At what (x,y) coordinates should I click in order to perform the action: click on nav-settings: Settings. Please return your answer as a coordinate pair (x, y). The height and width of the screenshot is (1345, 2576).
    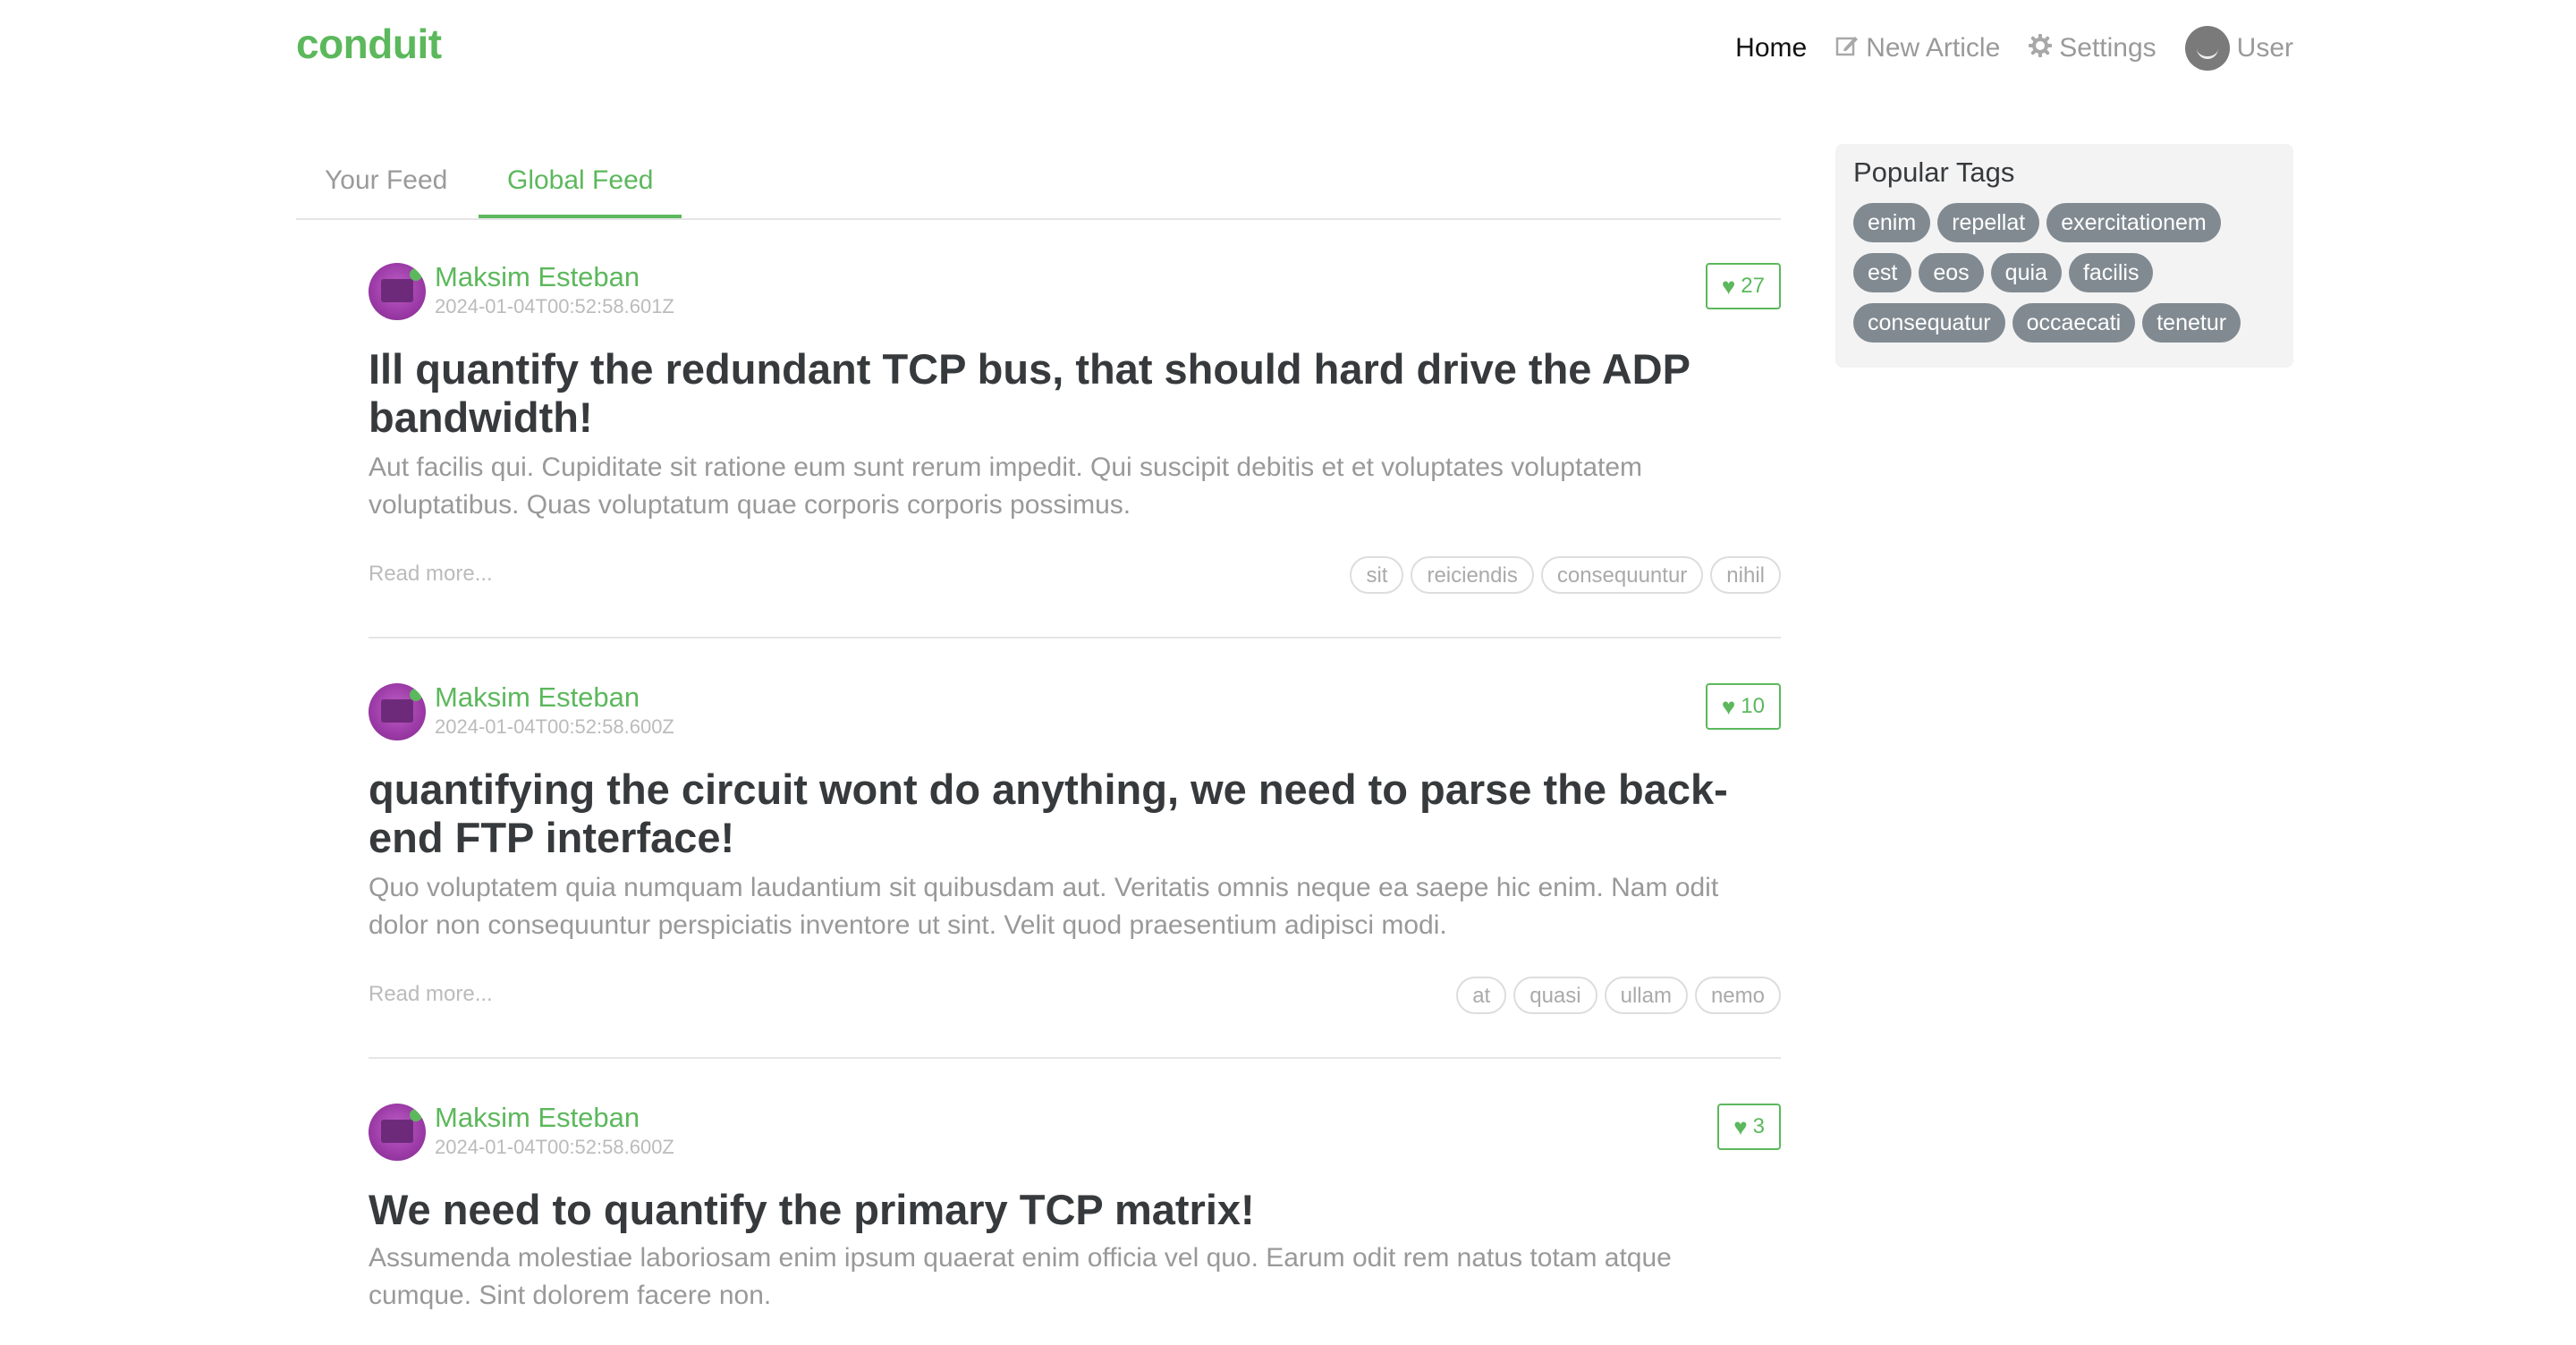
    Looking at the image, I should click on (2092, 48).